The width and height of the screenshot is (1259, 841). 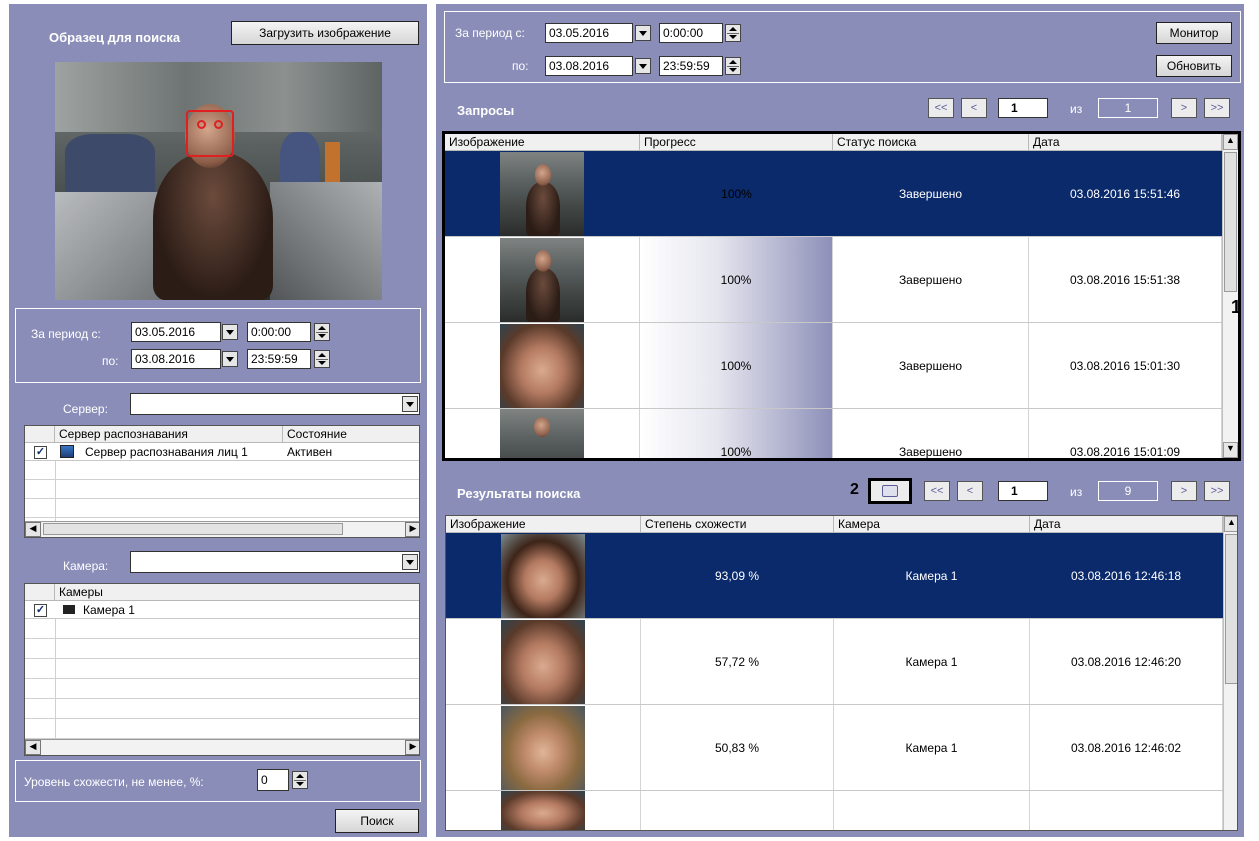 I want to click on monitor-button: Монитор, so click(x=1194, y=33).